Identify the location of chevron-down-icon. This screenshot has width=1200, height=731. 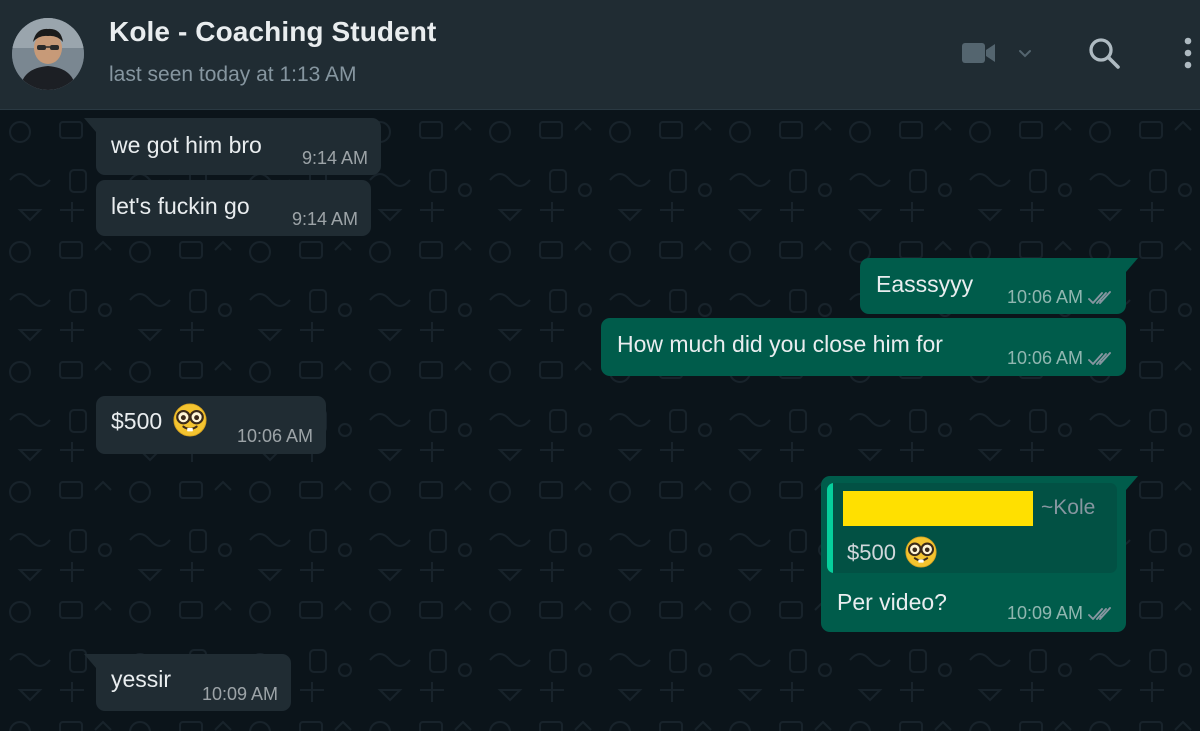
(1025, 55).